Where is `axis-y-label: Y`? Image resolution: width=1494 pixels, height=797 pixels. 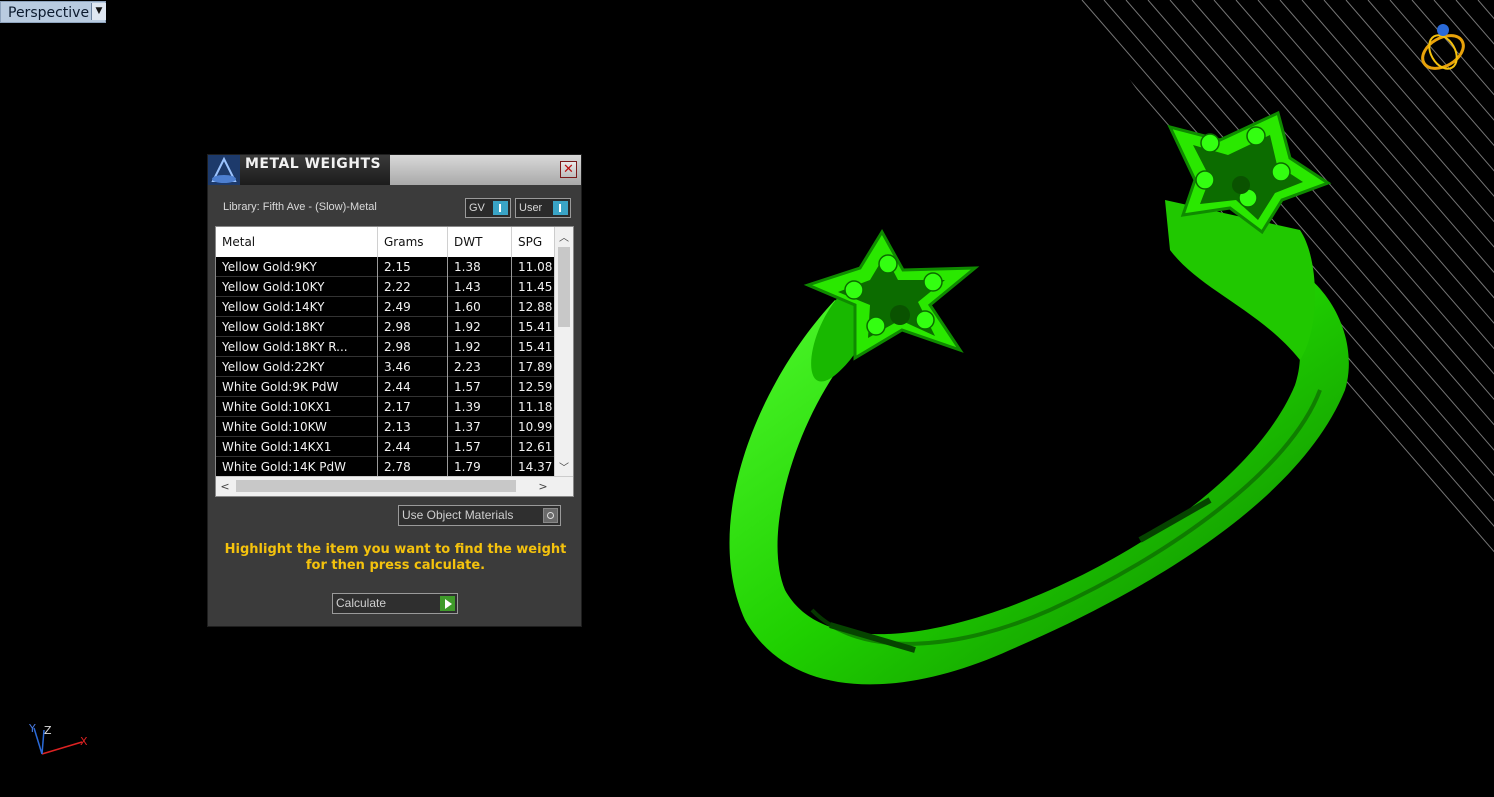 axis-y-label: Y is located at coordinates (32, 728).